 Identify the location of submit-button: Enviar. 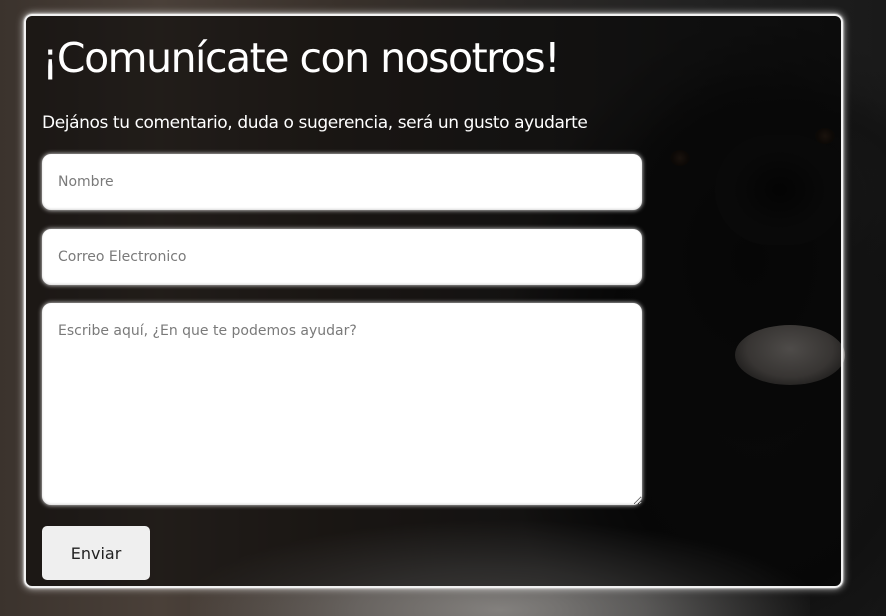
(96, 553).